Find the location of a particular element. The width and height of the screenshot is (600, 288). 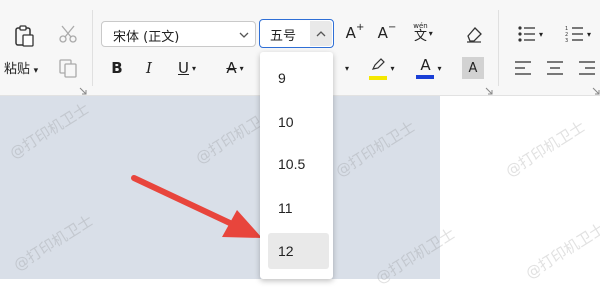

text-effect-dropdown: ▾ is located at coordinates (347, 68).